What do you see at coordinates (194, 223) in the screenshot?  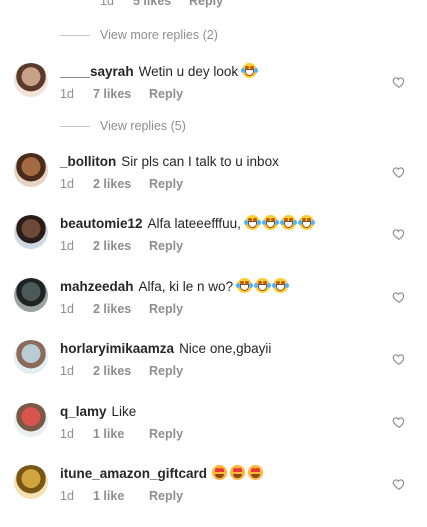 I see `comment-body: Alfa lateeefffuu,` at bounding box center [194, 223].